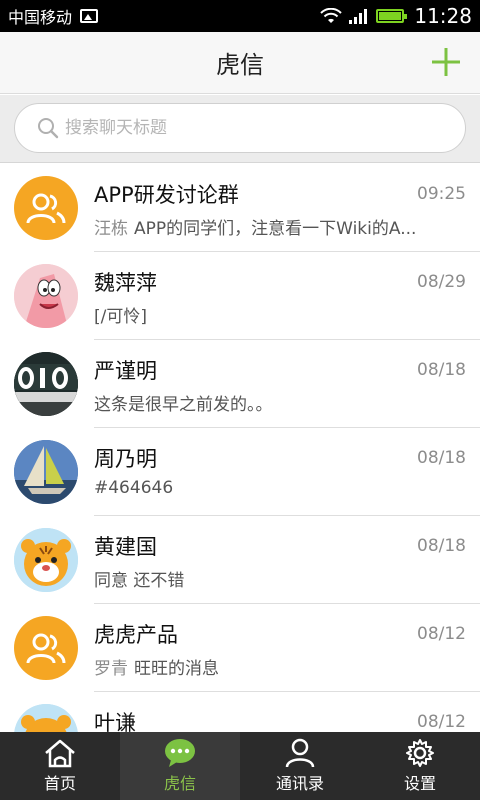 This screenshot has width=480, height=800. What do you see at coordinates (134, 488) in the screenshot?
I see `chat-message: #464646` at bounding box center [134, 488].